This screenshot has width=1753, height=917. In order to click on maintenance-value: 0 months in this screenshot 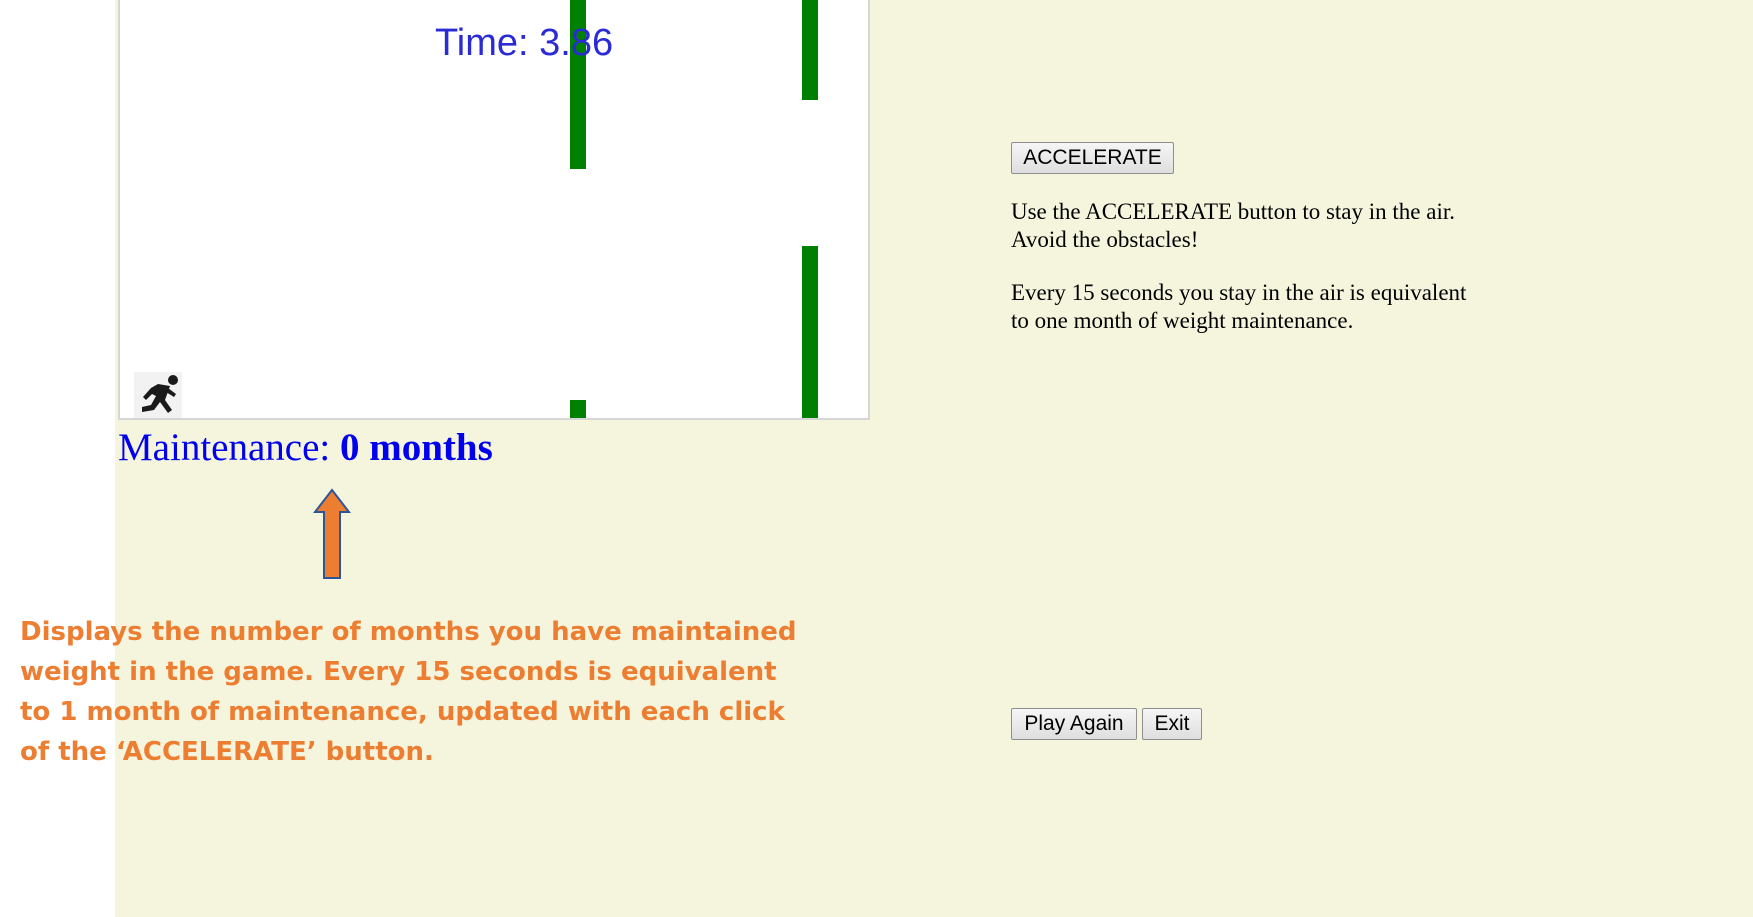, I will do `click(416, 447)`.